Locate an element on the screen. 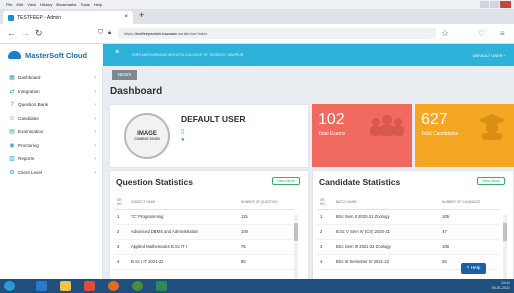 This screenshot has width=514, height=293. sidebar-item-label: Examination is located at coordinates (31, 132).